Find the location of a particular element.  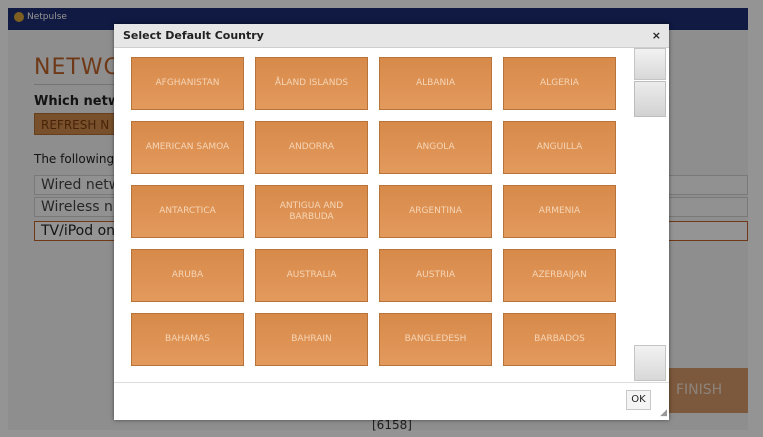

scroll-down-button is located at coordinates (650, 363).